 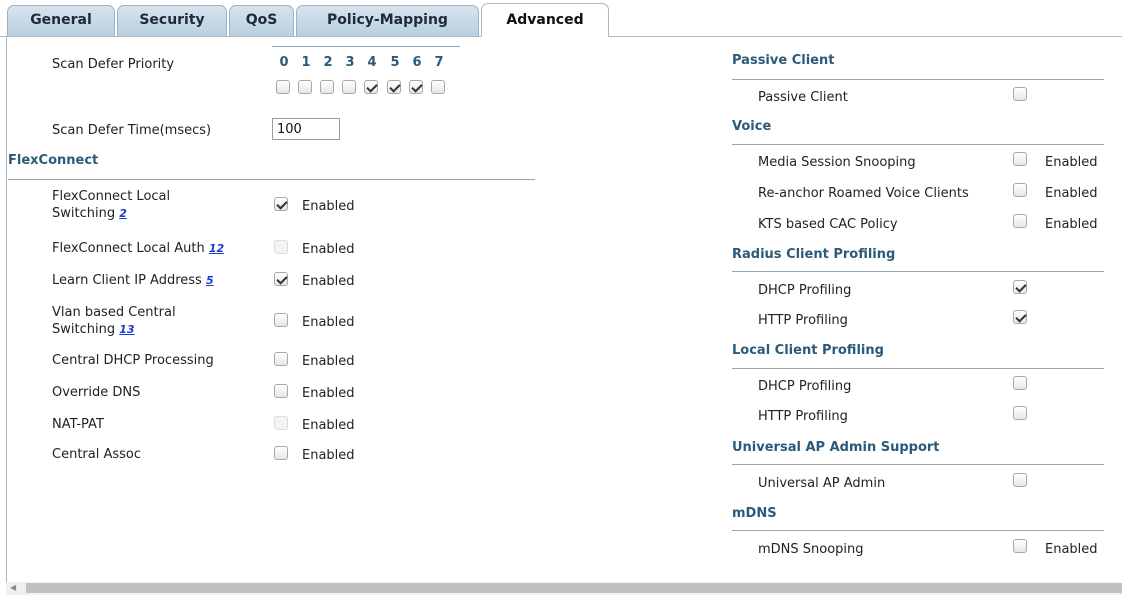 I want to click on passive-checkbox, so click(x=1020, y=94).